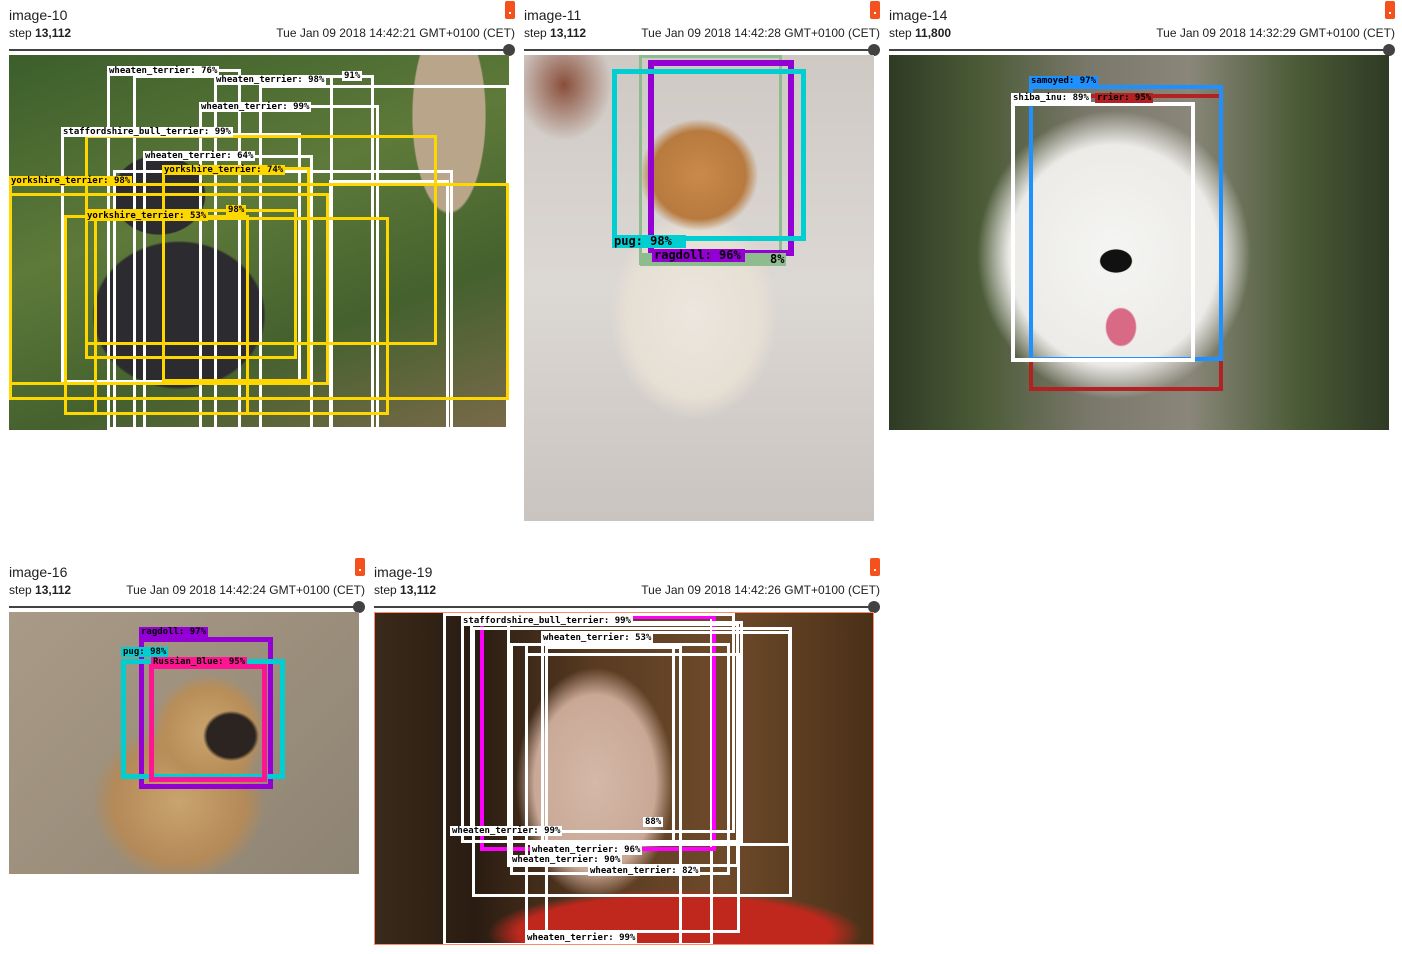 Image resolution: width=1402 pixels, height=954 pixels. What do you see at coordinates (699, 288) in the screenshot?
I see `detection-image: 8% pug: 98% ragdoll: 96%` at bounding box center [699, 288].